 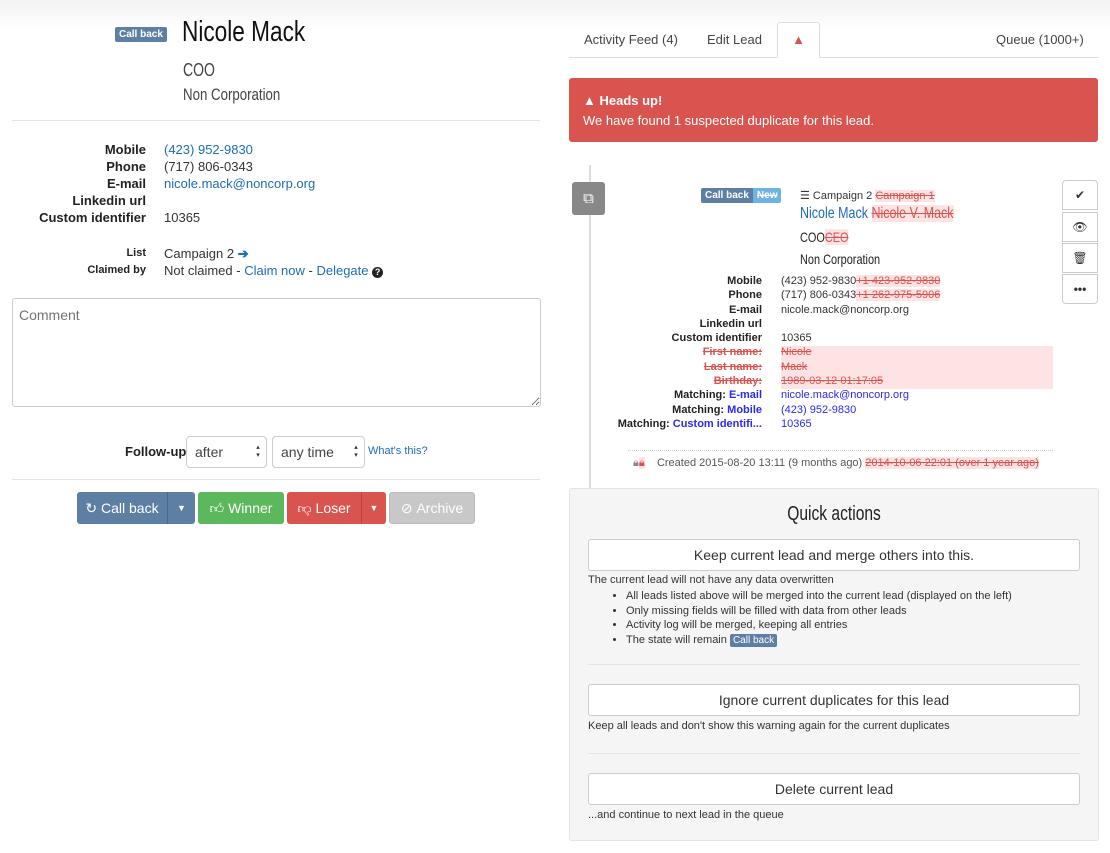 I want to click on alert-title: Heads up!, so click(x=631, y=100).